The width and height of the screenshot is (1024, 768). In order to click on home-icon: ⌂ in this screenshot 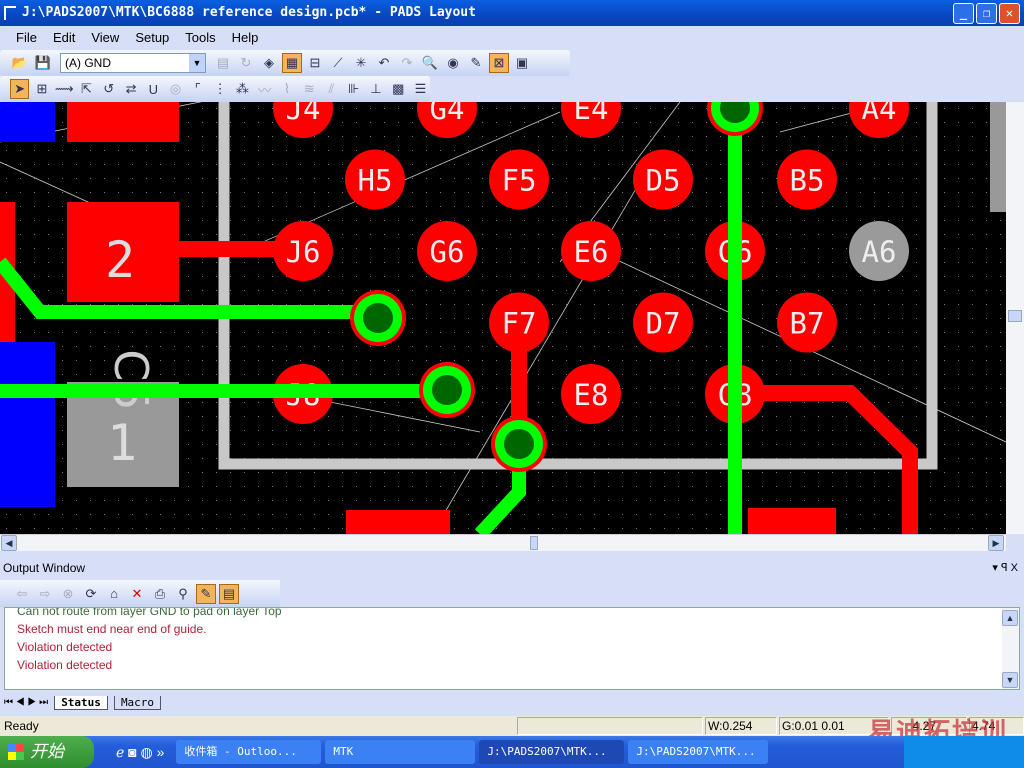, I will do `click(114, 594)`.